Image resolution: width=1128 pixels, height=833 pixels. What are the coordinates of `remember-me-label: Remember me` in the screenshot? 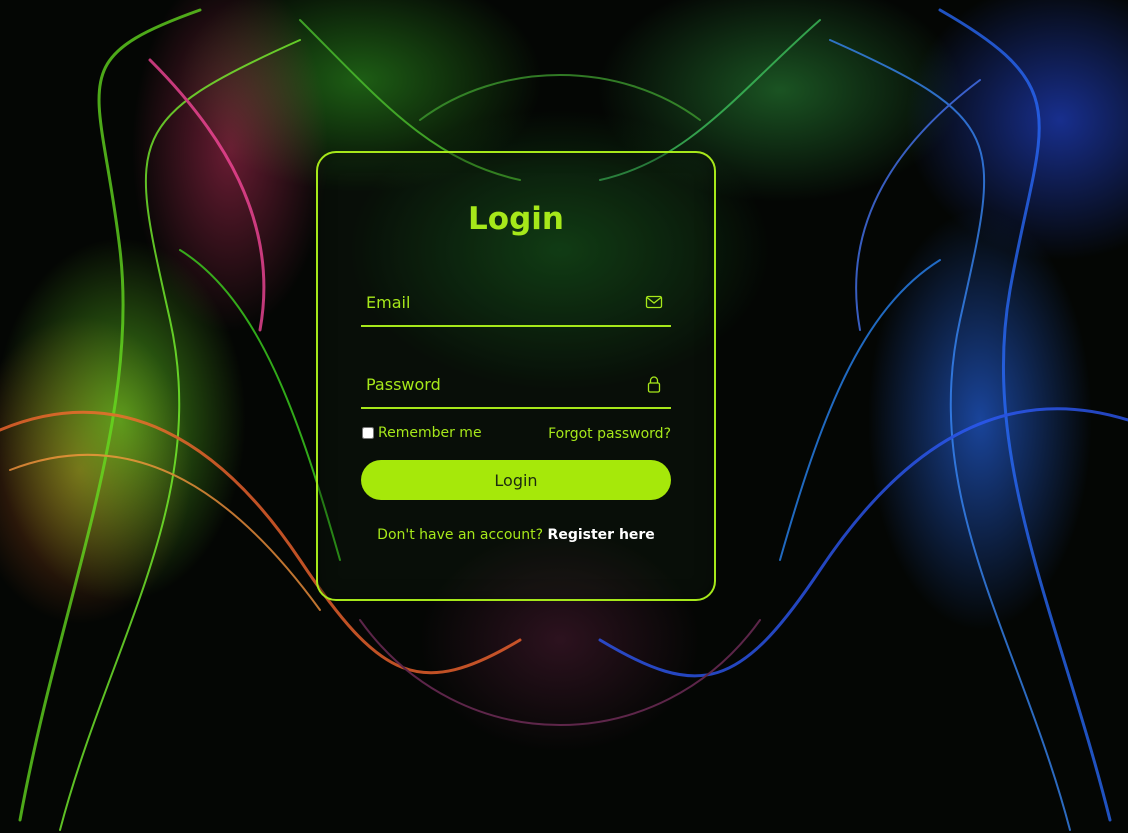 It's located at (430, 433).